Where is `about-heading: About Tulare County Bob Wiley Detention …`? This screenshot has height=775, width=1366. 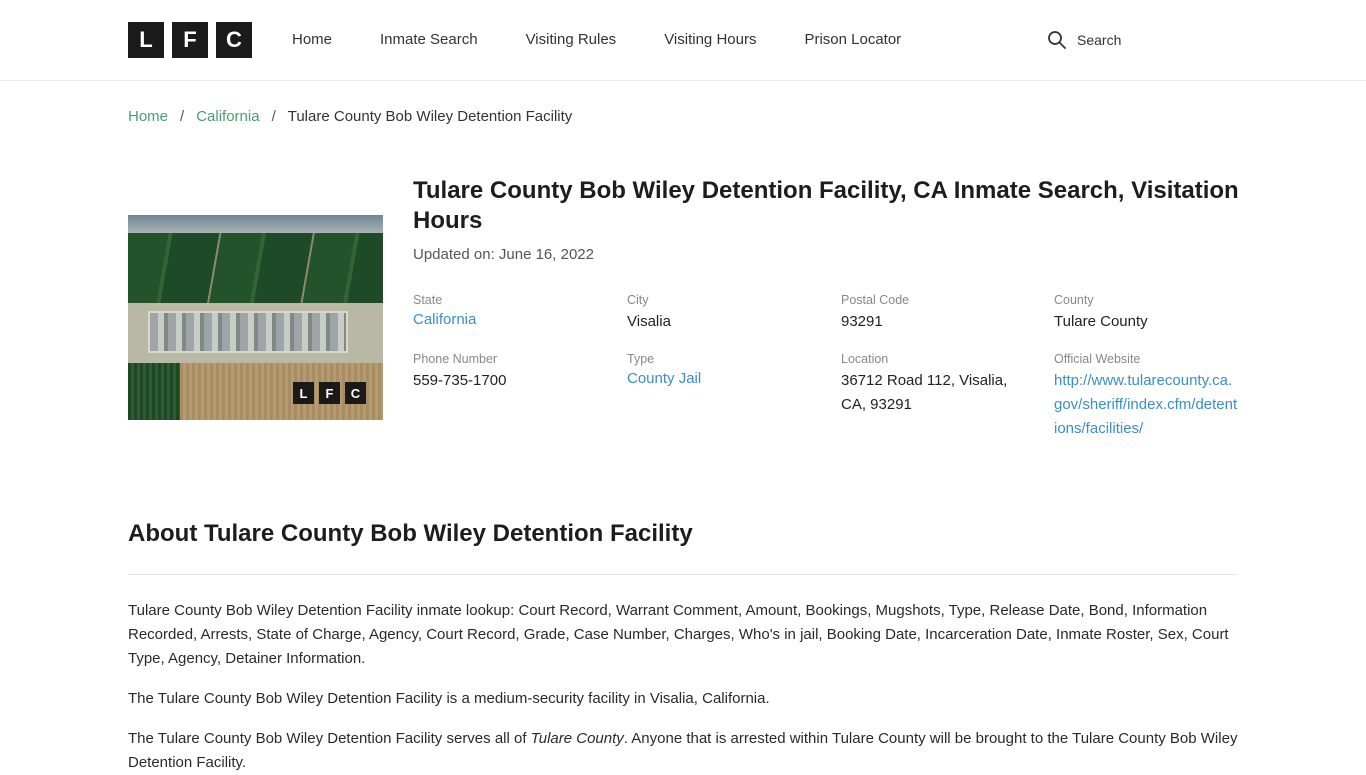
about-heading: About Tulare County Bob Wiley Detention … is located at coordinates (410, 533).